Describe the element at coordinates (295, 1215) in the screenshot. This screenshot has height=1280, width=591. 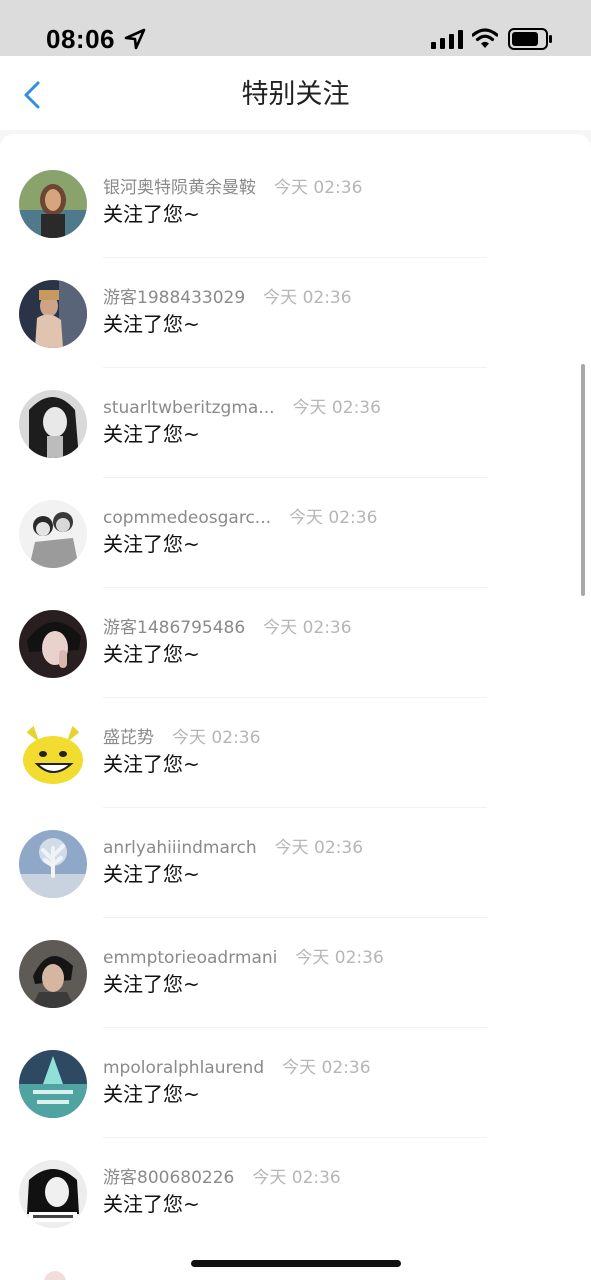
I see `list-item: 游客800680226 今天 02:36 关注了您~` at that location.